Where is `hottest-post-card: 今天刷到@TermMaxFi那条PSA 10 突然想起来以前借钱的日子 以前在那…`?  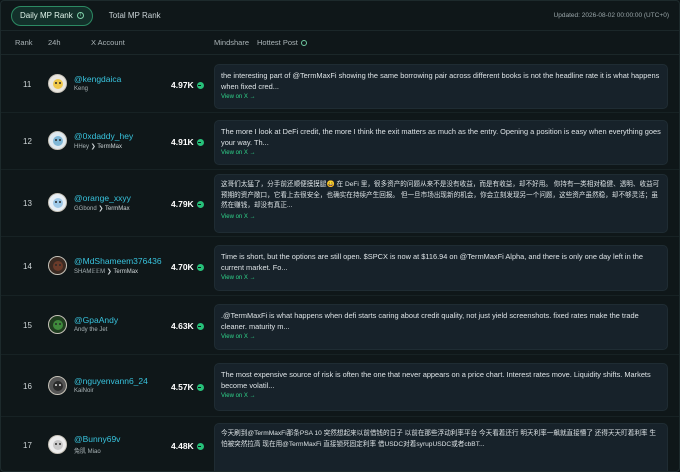 hottest-post-card: 今天刷到@TermMaxFi那条PSA 10 突然想起来以前借钱的日子 以前在那… is located at coordinates (441, 447).